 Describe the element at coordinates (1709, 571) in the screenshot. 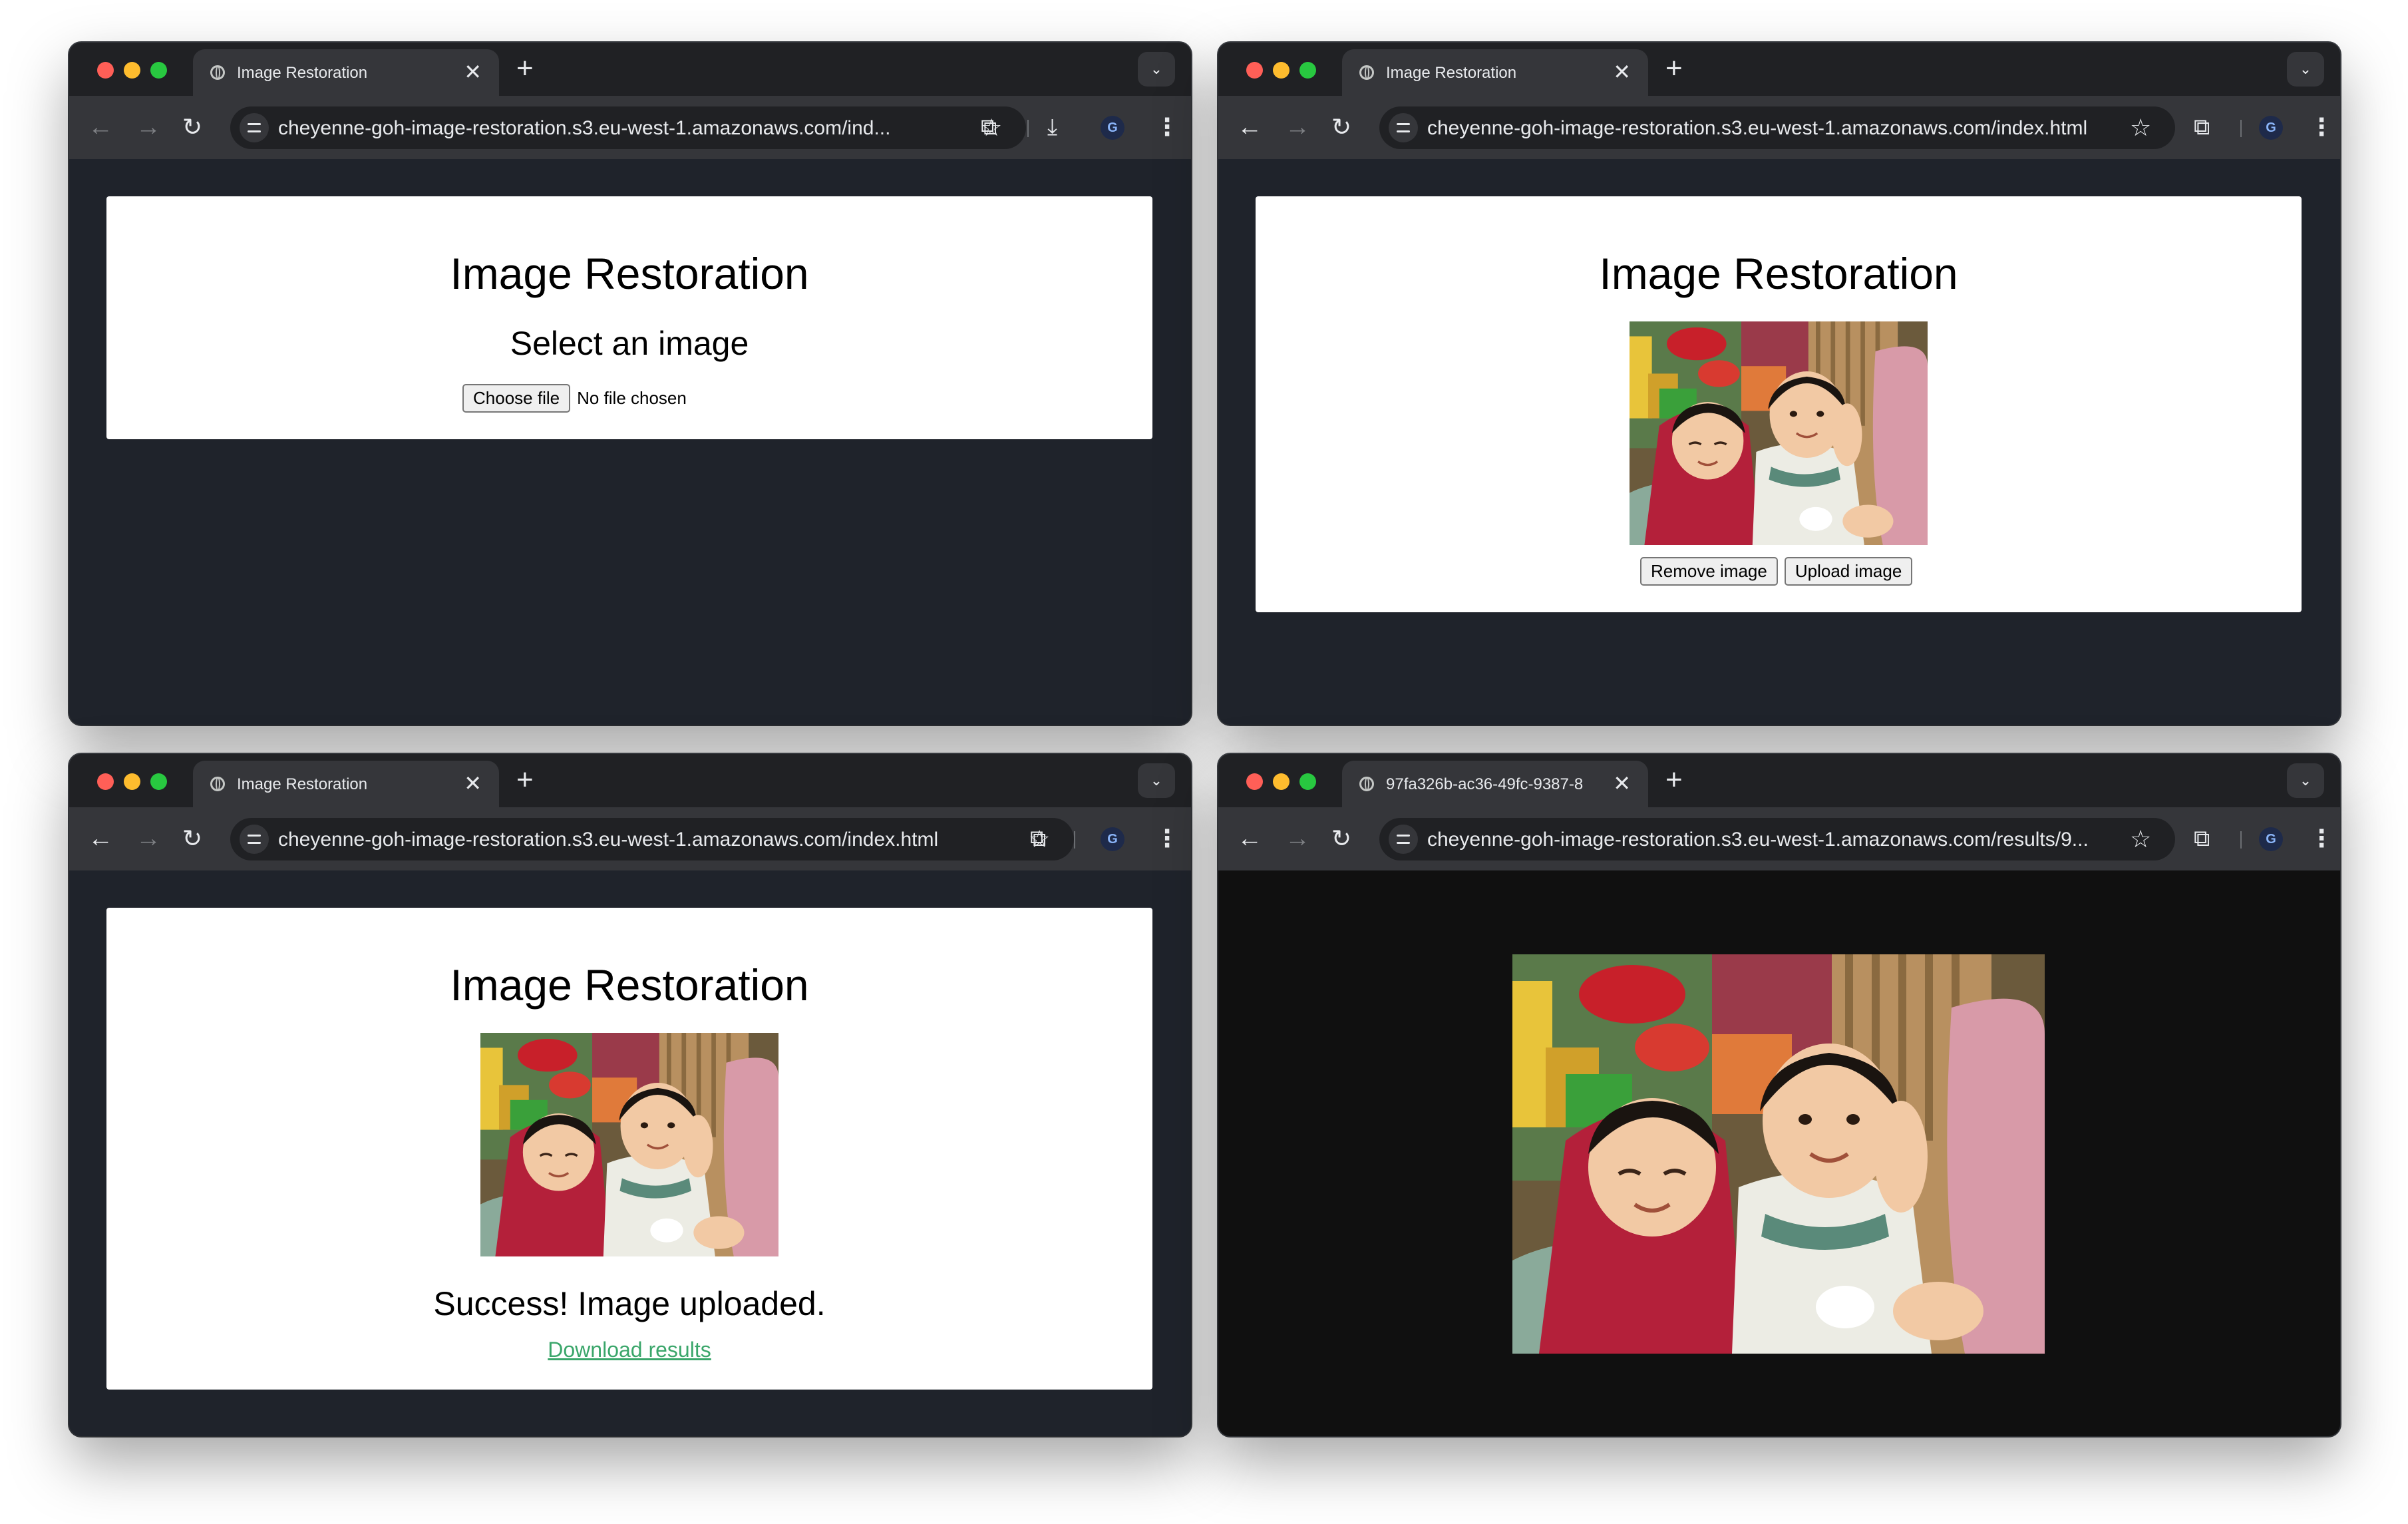

I see `remove-image-button: Remove image` at that location.